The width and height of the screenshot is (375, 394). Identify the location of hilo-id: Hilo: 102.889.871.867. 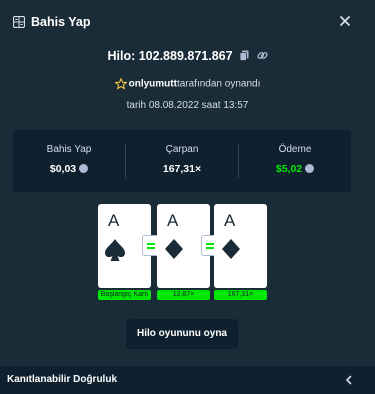
(170, 55).